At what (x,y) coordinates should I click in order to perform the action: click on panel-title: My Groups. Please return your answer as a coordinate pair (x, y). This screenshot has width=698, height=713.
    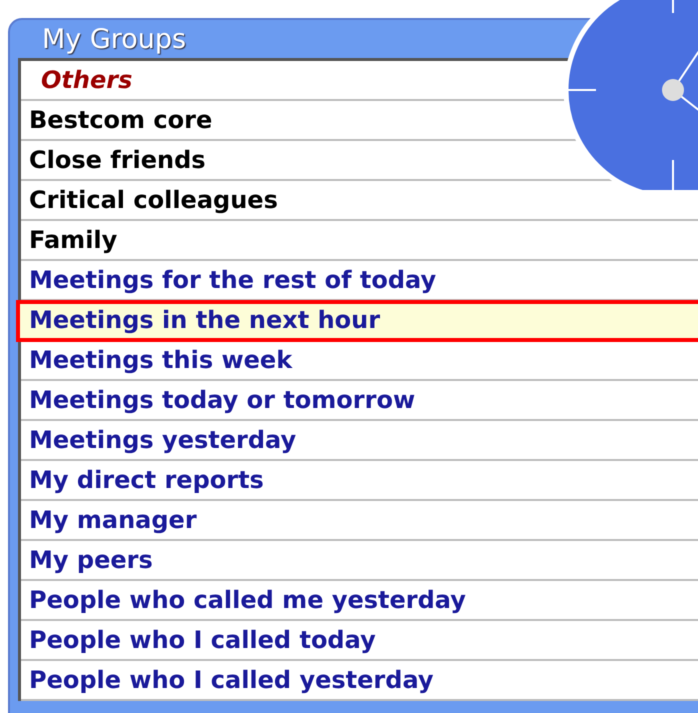
    Looking at the image, I should click on (114, 39).